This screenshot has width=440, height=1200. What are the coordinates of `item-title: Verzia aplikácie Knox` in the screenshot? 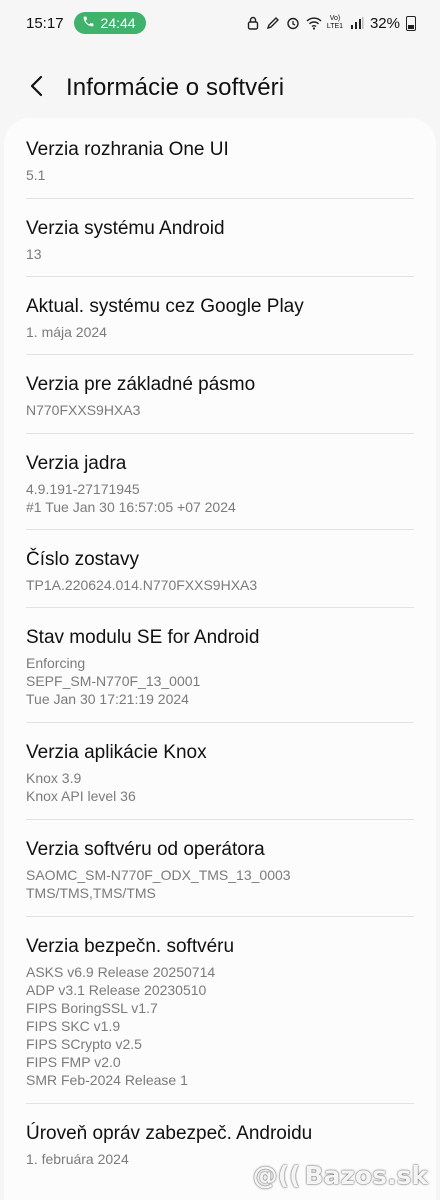 It's located at (116, 752).